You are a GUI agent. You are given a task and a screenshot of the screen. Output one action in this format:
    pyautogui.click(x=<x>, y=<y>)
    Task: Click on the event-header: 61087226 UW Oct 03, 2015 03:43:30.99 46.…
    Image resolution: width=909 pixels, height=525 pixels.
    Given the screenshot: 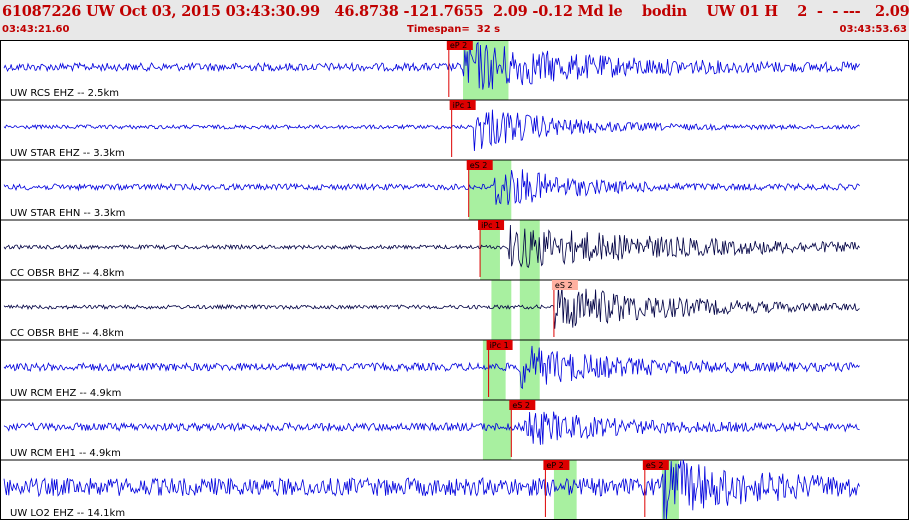 What is the action you would take?
    pyautogui.click(x=454, y=20)
    